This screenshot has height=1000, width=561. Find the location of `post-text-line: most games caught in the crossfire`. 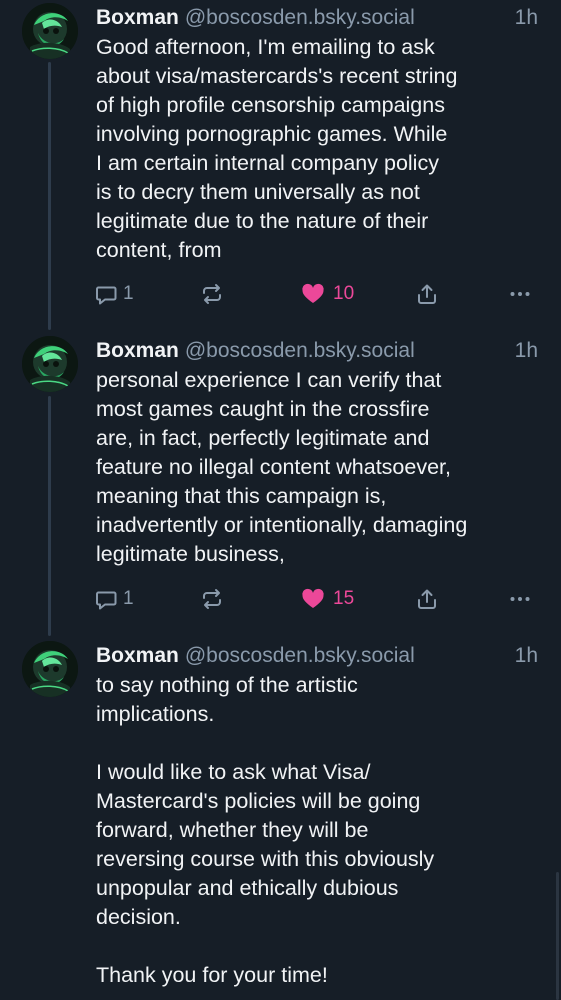

post-text-line: most games caught in the crossfire is located at coordinates (263, 409).